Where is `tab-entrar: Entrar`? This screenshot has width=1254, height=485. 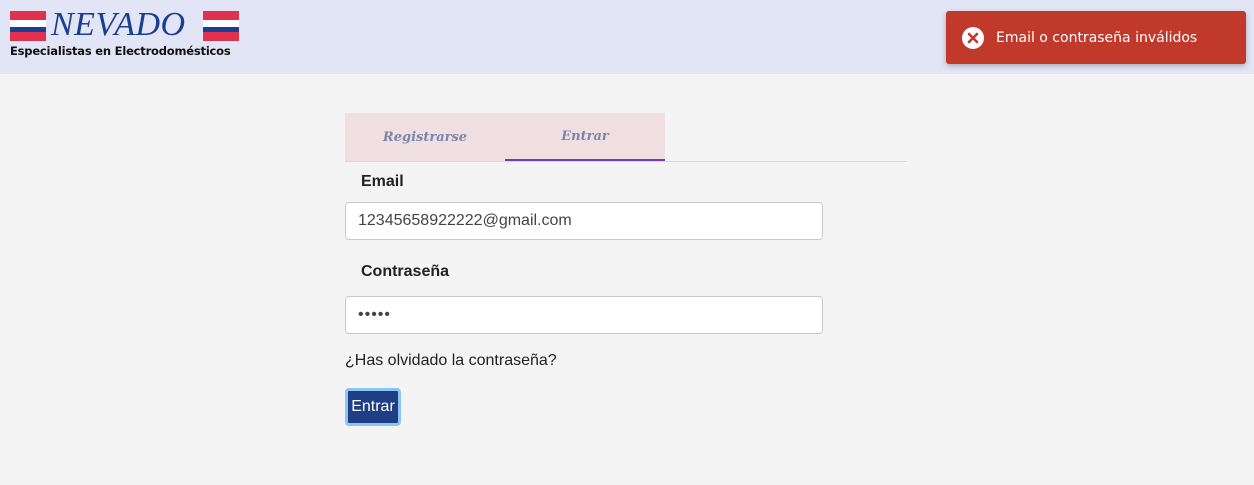
tab-entrar: Entrar is located at coordinates (585, 137).